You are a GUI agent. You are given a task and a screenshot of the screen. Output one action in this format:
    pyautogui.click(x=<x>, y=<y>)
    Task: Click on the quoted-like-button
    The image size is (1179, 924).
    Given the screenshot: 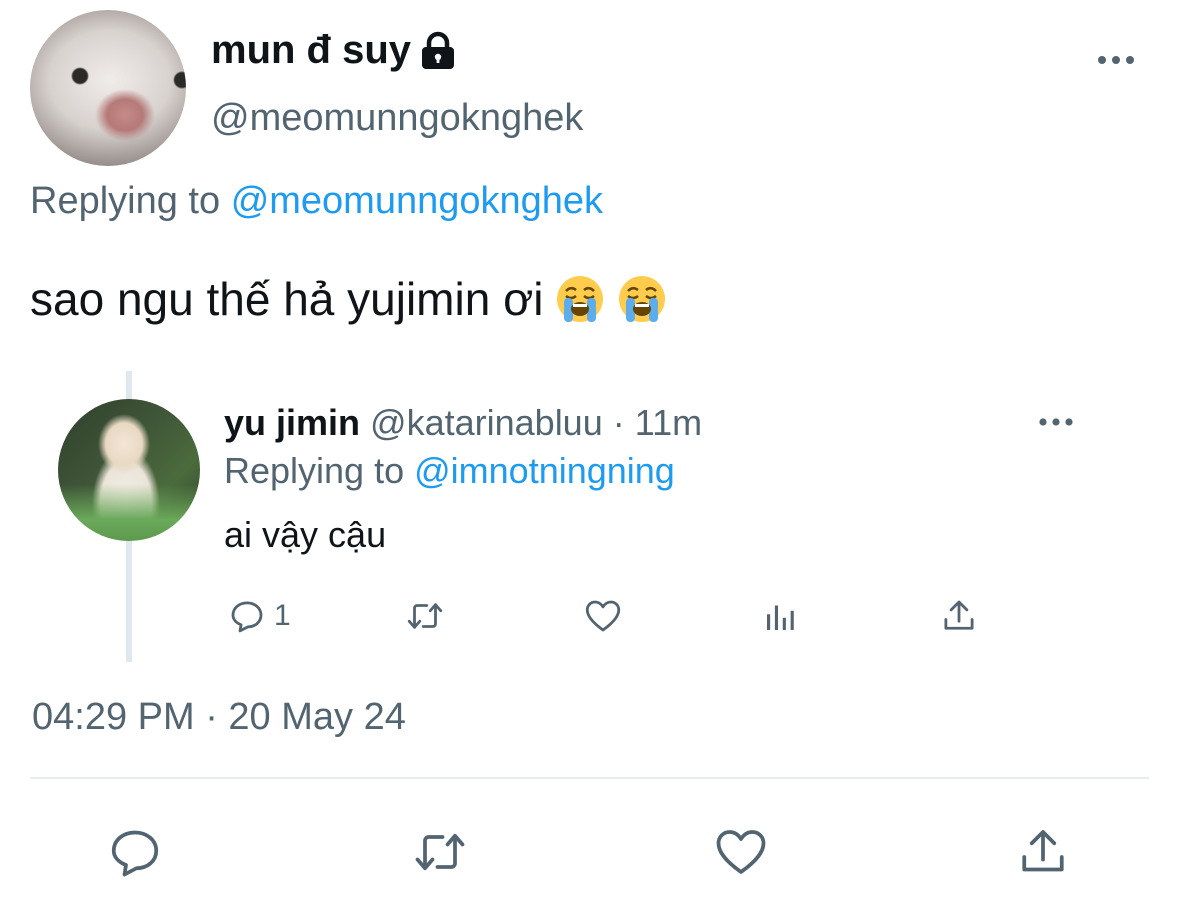 What is the action you would take?
    pyautogui.click(x=603, y=616)
    